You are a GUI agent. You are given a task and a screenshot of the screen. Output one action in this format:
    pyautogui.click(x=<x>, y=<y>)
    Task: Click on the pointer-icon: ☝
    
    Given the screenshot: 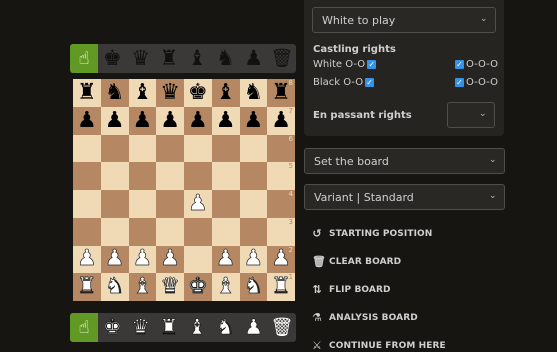 What is the action you would take?
    pyautogui.click(x=84, y=327)
    